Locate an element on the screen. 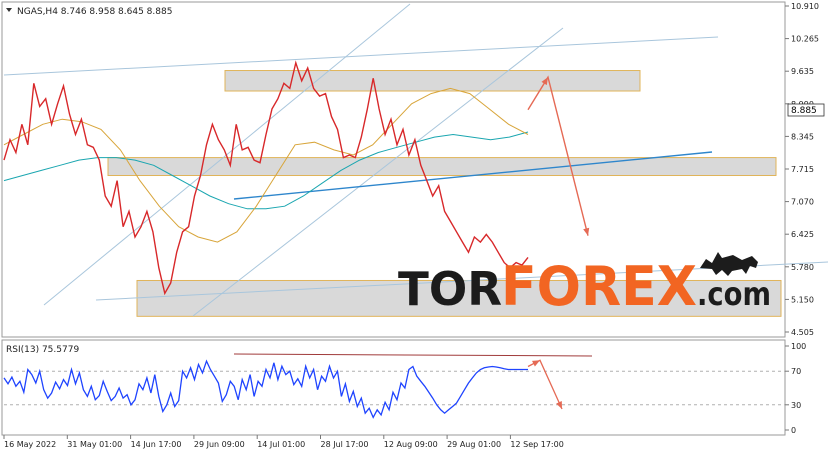  rsi-tick-label: 30 is located at coordinates (796, 405).